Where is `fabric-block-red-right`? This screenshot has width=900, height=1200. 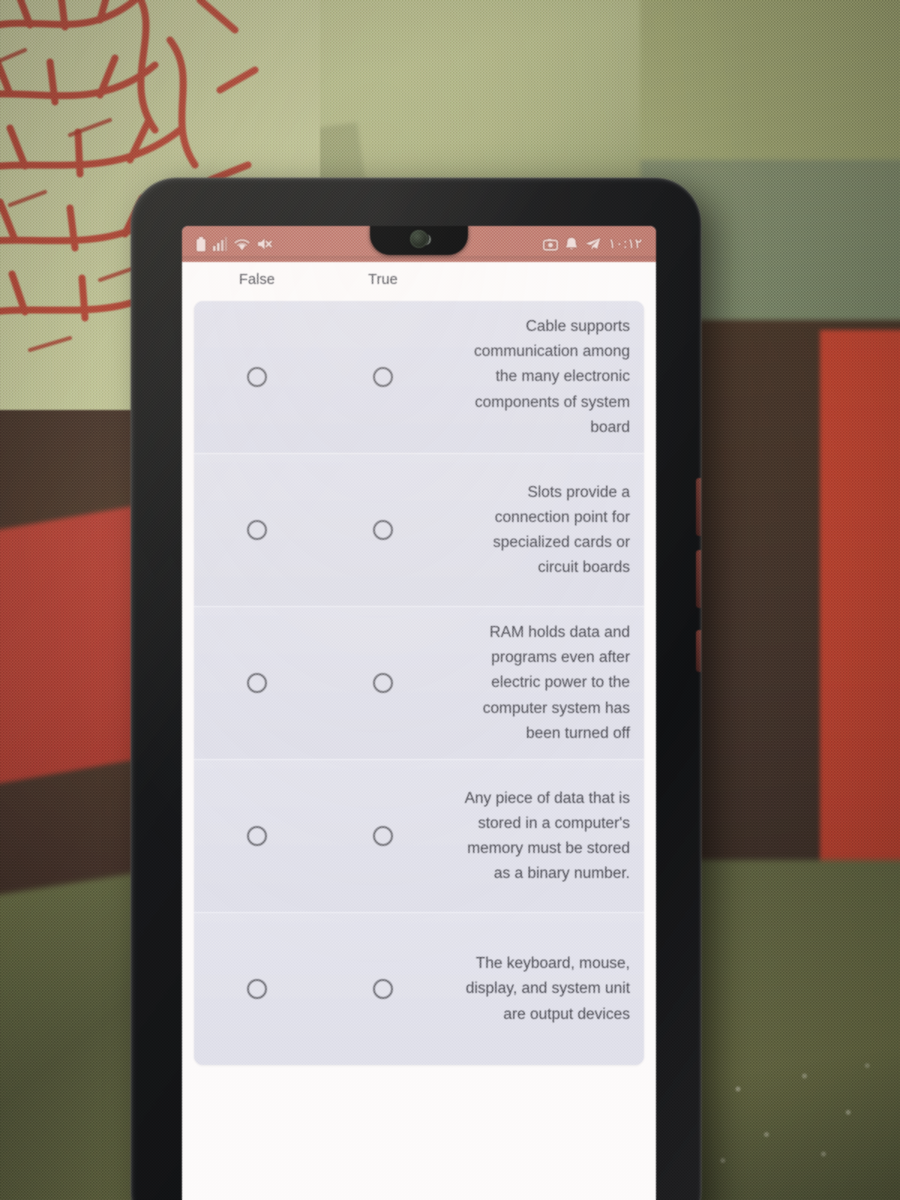
fabric-block-red-right is located at coordinates (860, 610).